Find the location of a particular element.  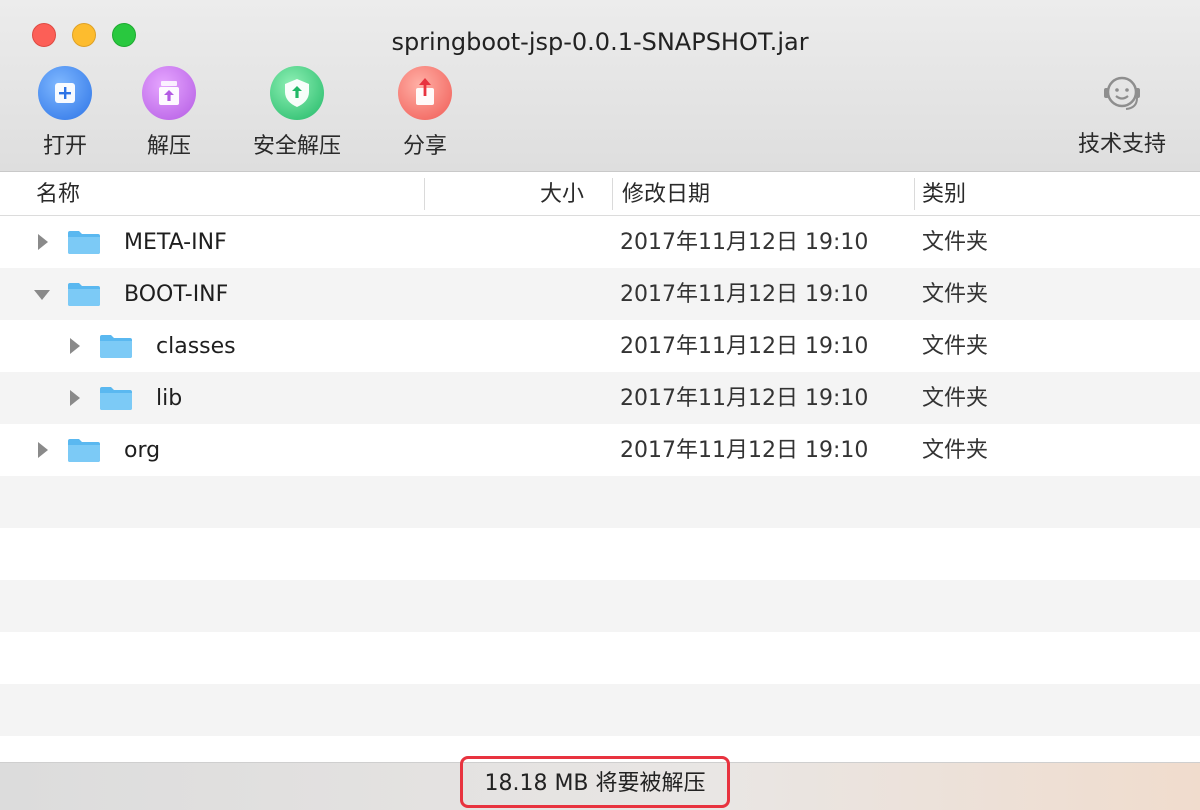

file-row: BOOT-INF 2017年11月12日 19:10 文件夹 is located at coordinates (600, 294).